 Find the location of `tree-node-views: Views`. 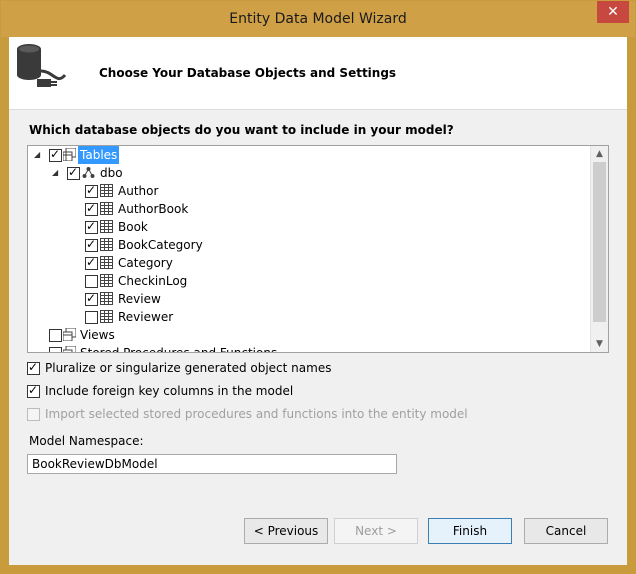

tree-node-views: Views is located at coordinates (308, 335).